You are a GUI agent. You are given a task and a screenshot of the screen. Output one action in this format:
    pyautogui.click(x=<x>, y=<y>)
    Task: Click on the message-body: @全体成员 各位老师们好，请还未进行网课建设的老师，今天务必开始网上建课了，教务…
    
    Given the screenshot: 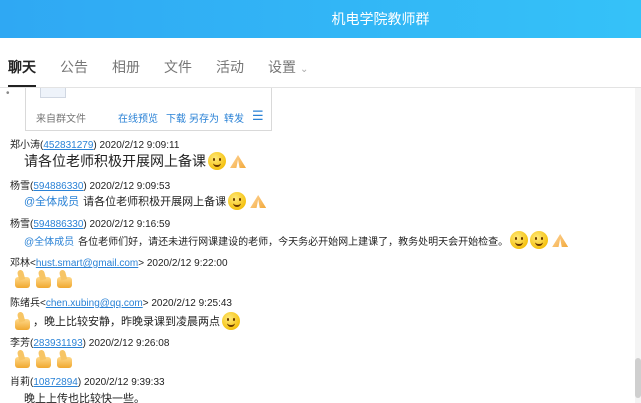 What is the action you would take?
    pyautogui.click(x=297, y=240)
    